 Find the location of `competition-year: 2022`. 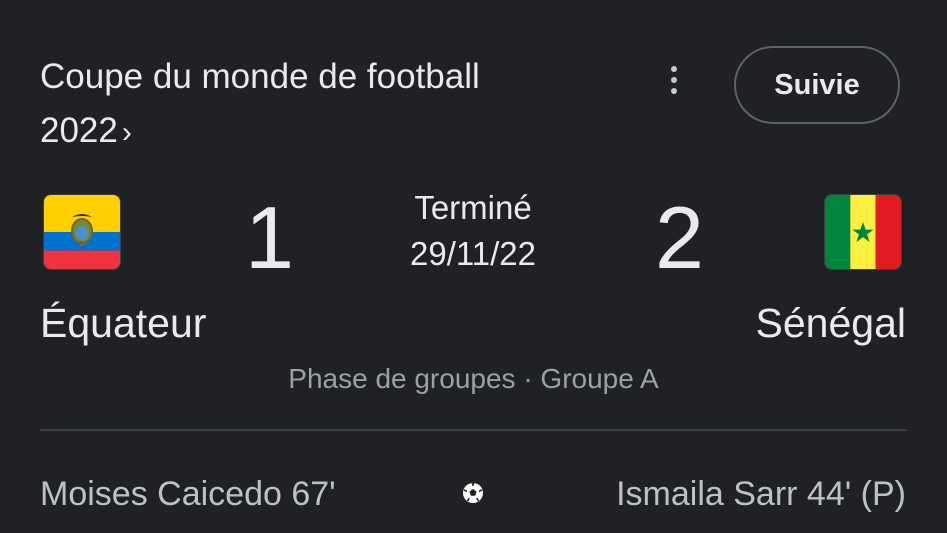

competition-year: 2022 is located at coordinates (79, 130).